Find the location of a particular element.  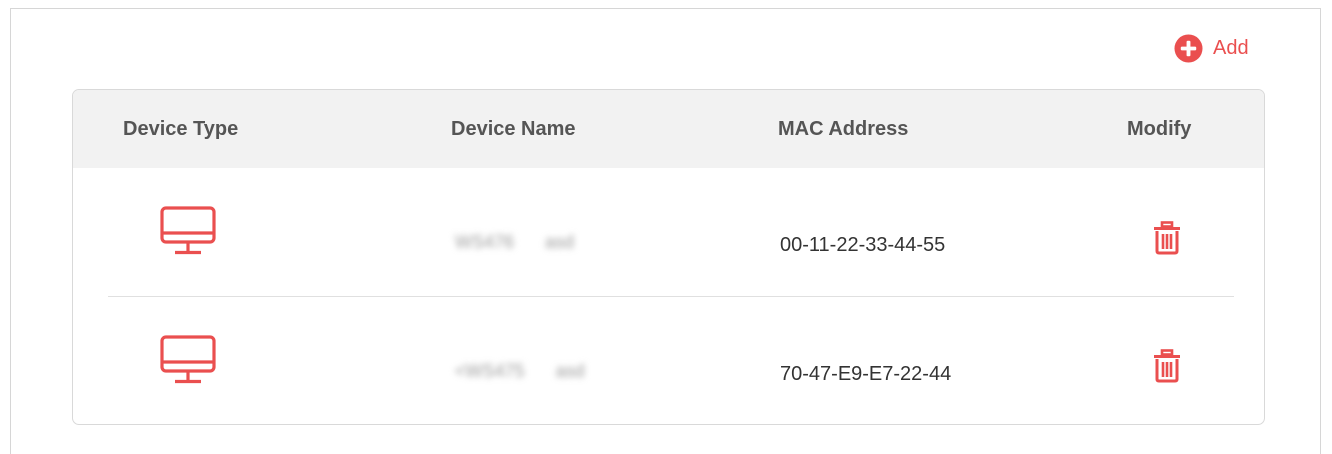

mac-address-cell: 70-47-E9-E7-22-44 is located at coordinates (866, 374).